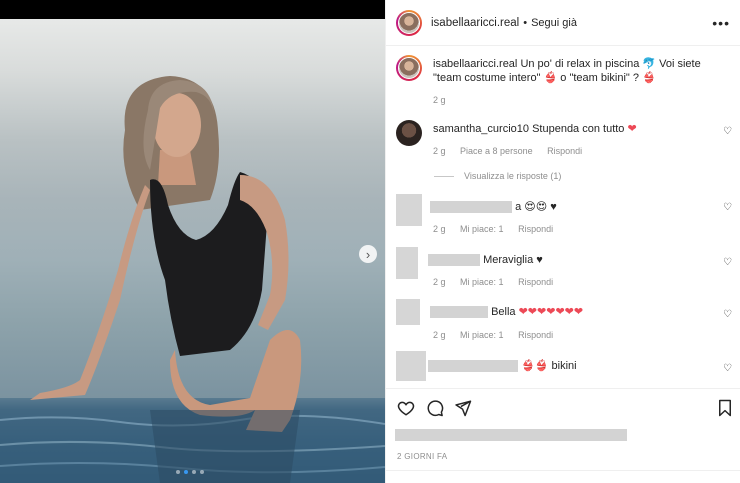  What do you see at coordinates (496, 151) in the screenshot?
I see `comment-likes: Piace a 8 persone` at bounding box center [496, 151].